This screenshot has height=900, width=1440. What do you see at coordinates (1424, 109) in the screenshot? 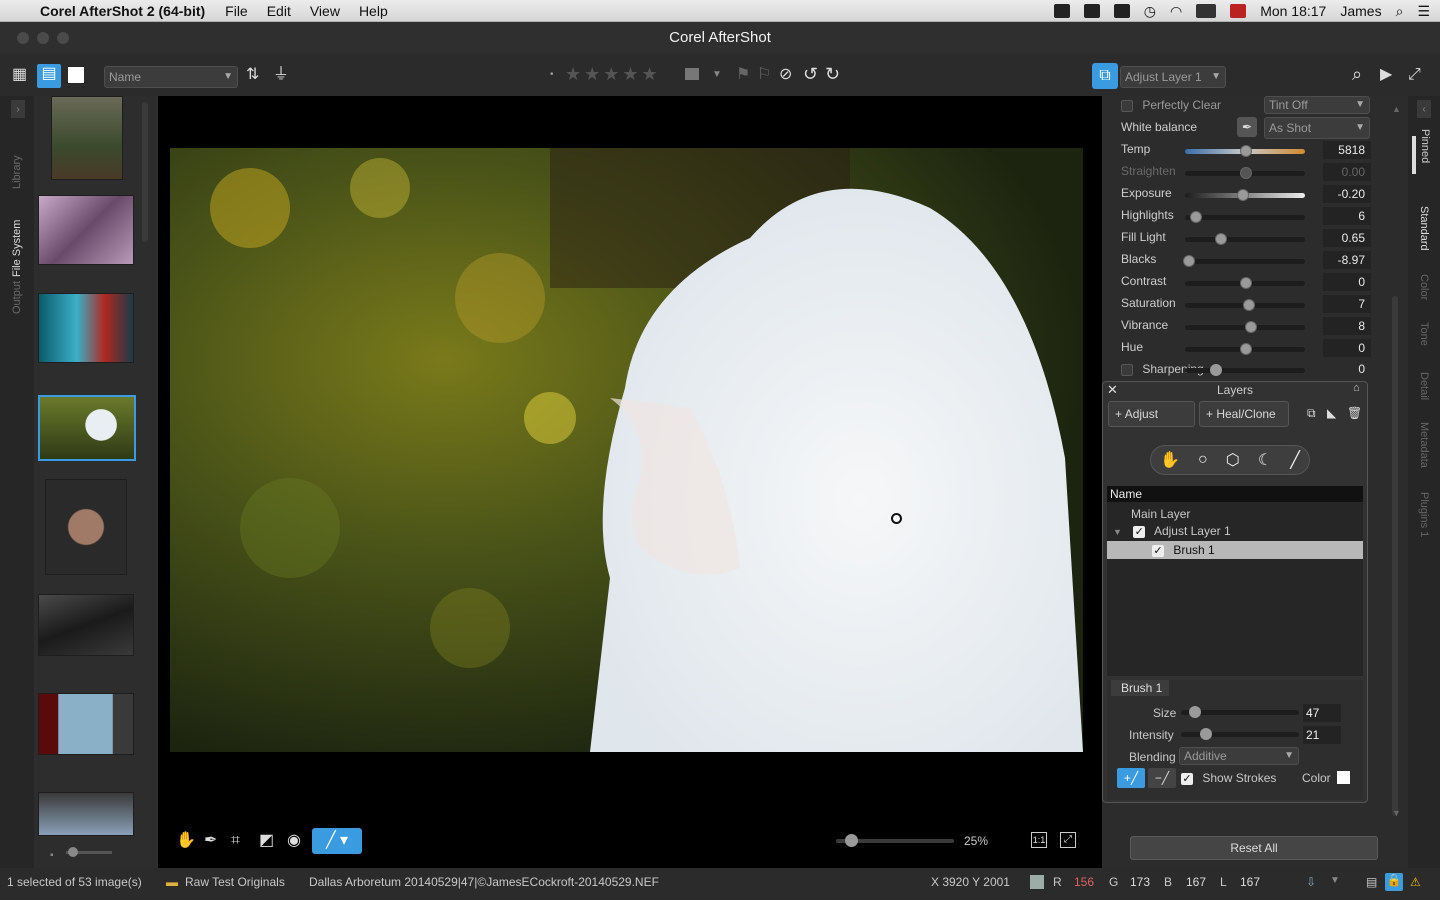
I see `collapse-right-icon: ‹` at bounding box center [1424, 109].